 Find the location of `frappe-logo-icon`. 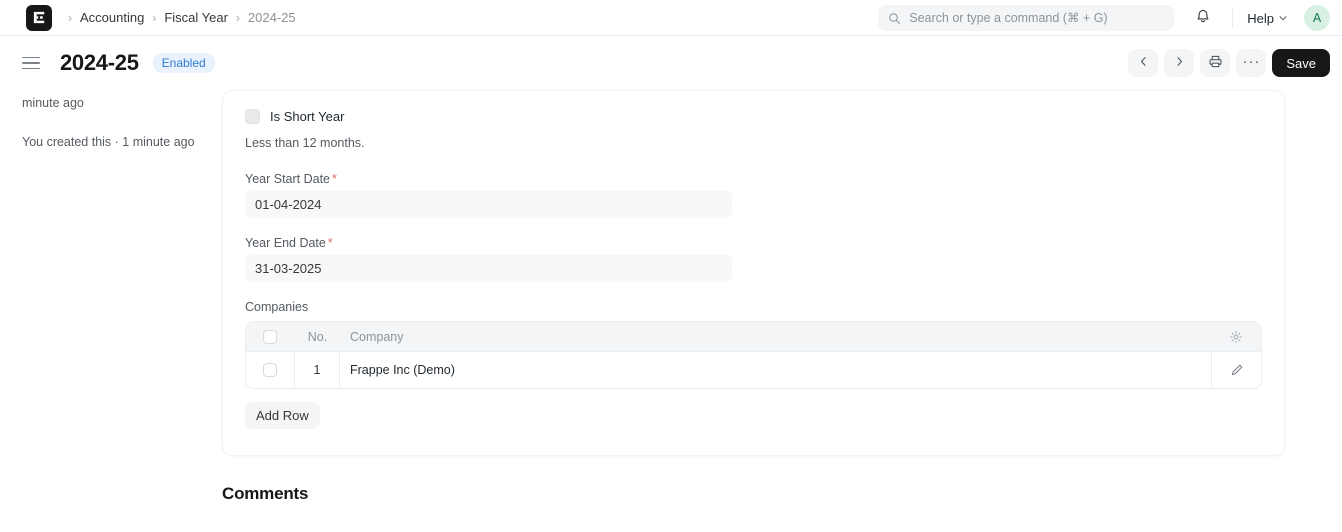

frappe-logo-icon is located at coordinates (39, 17).